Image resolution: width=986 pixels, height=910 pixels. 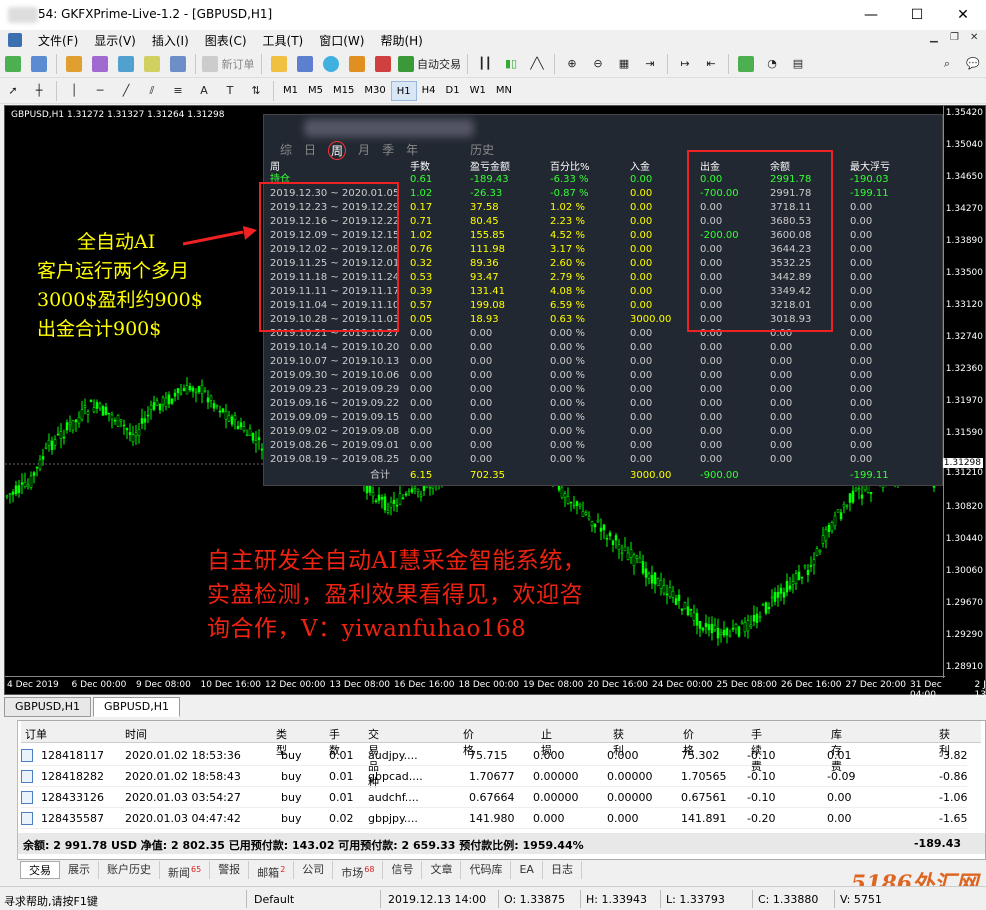 I want to click on tf-mn: MN, so click(x=504, y=91).